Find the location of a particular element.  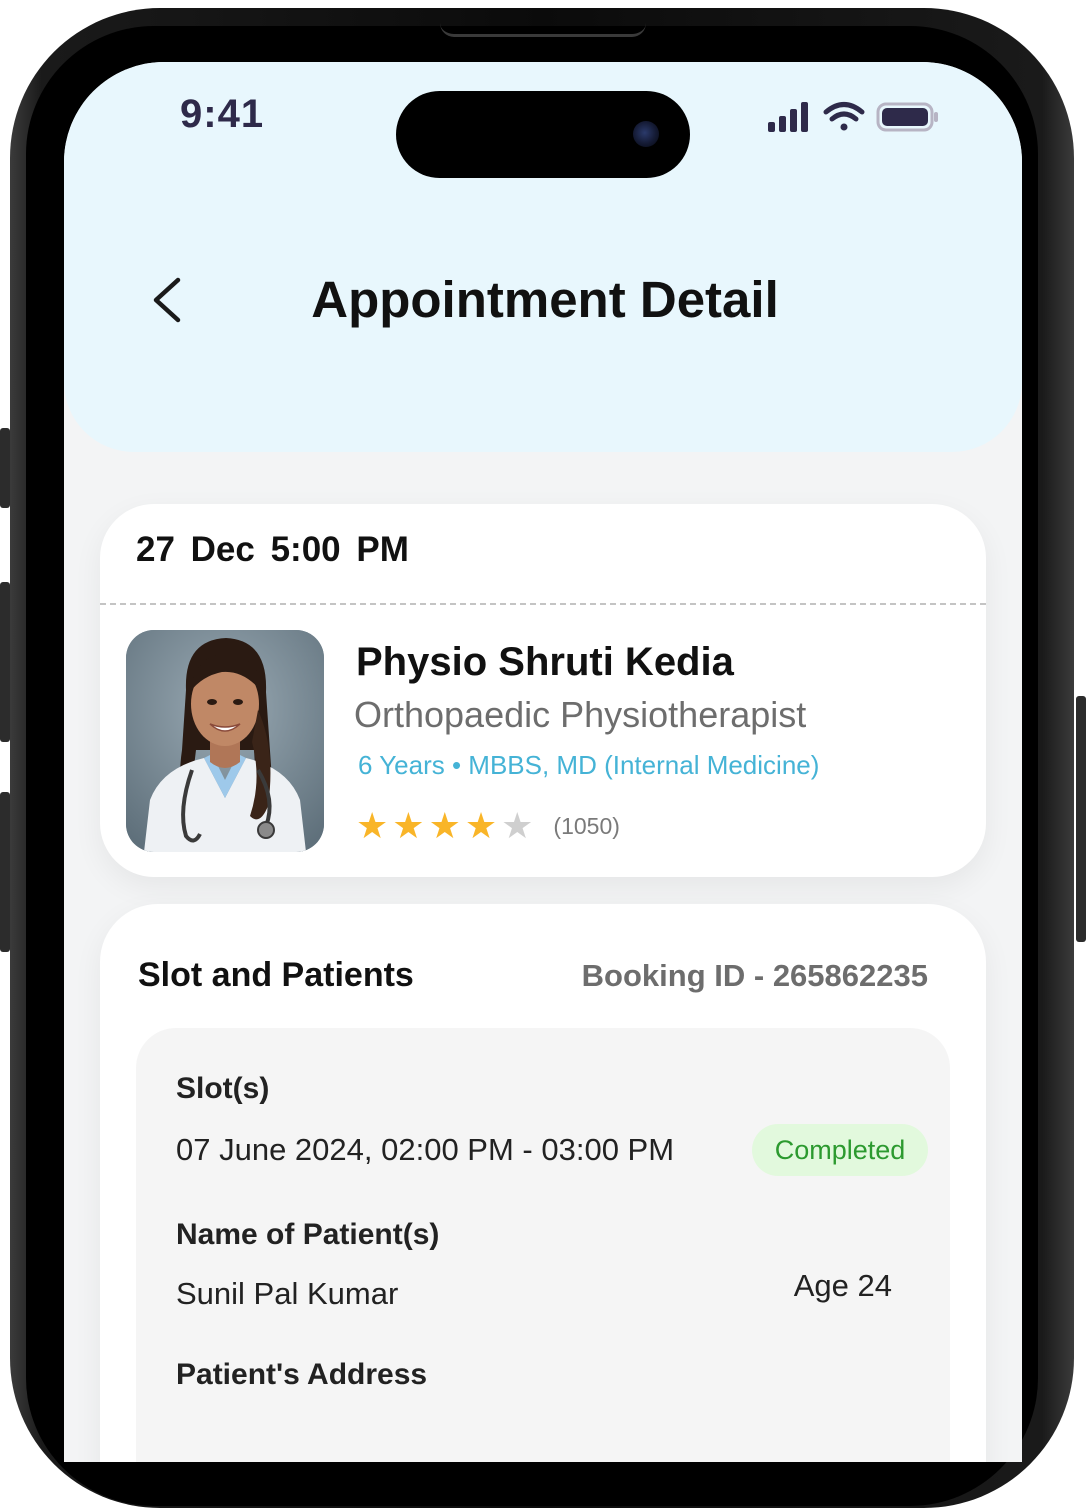

volume-up-button is located at coordinates (5, 662).